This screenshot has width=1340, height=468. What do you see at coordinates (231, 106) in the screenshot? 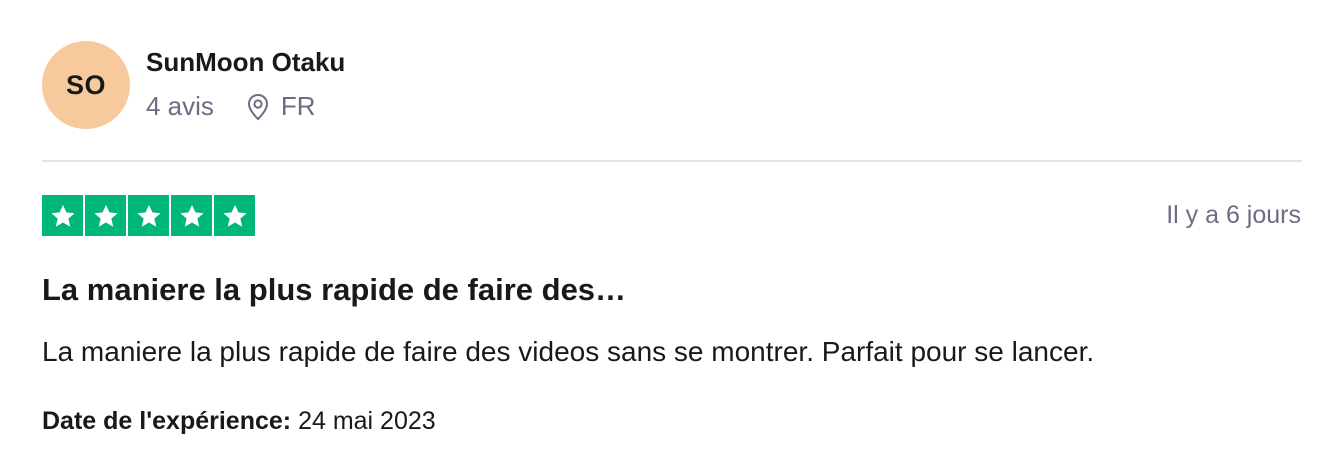
I see `reviewer-meta: 4 avis FR` at bounding box center [231, 106].